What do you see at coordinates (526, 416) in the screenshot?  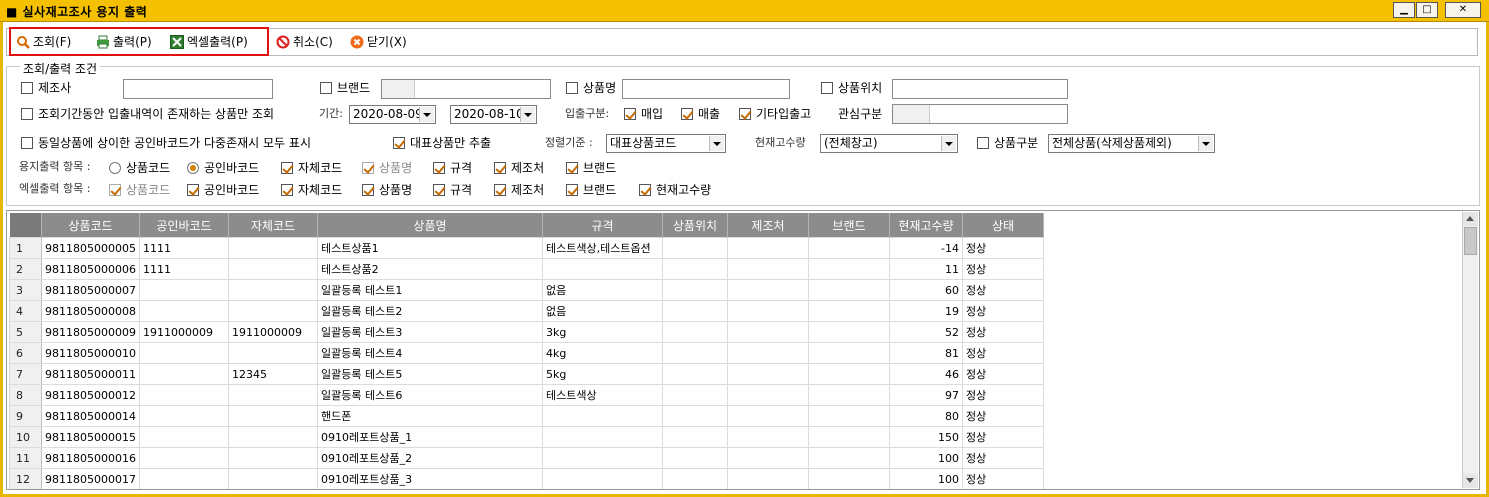 I see `table-row: 9 9811805000014 핸드폰 80 정상` at bounding box center [526, 416].